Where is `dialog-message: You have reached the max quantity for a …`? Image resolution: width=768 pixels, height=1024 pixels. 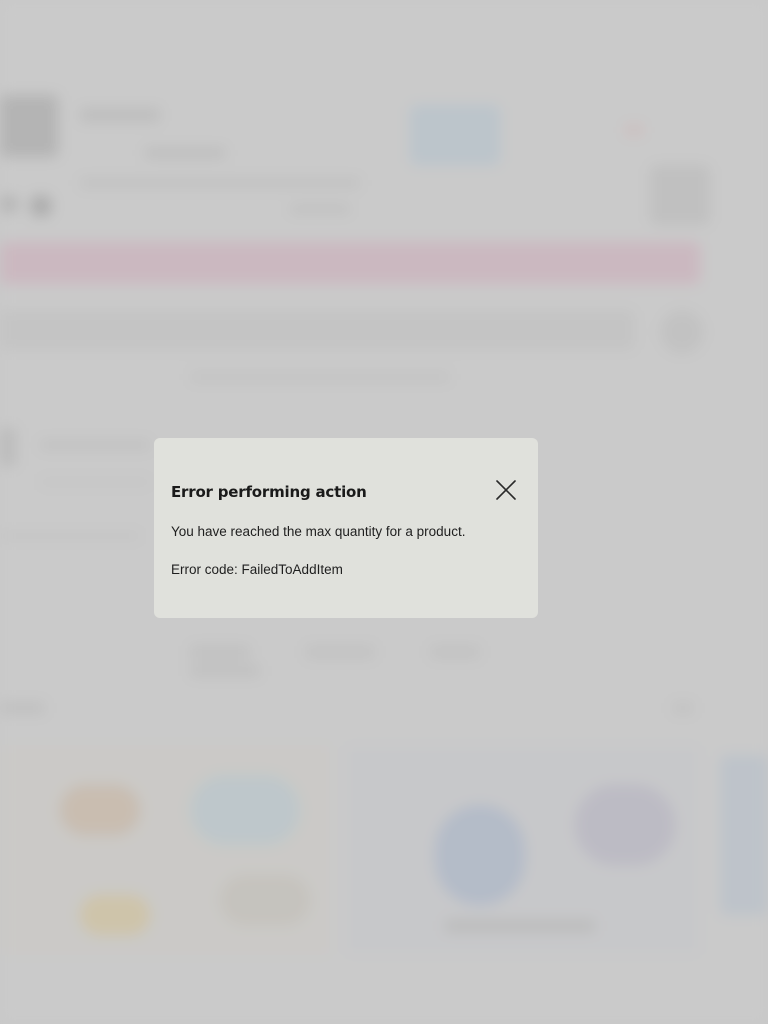
dialog-message: You have reached the max quantity for a … is located at coordinates (318, 531).